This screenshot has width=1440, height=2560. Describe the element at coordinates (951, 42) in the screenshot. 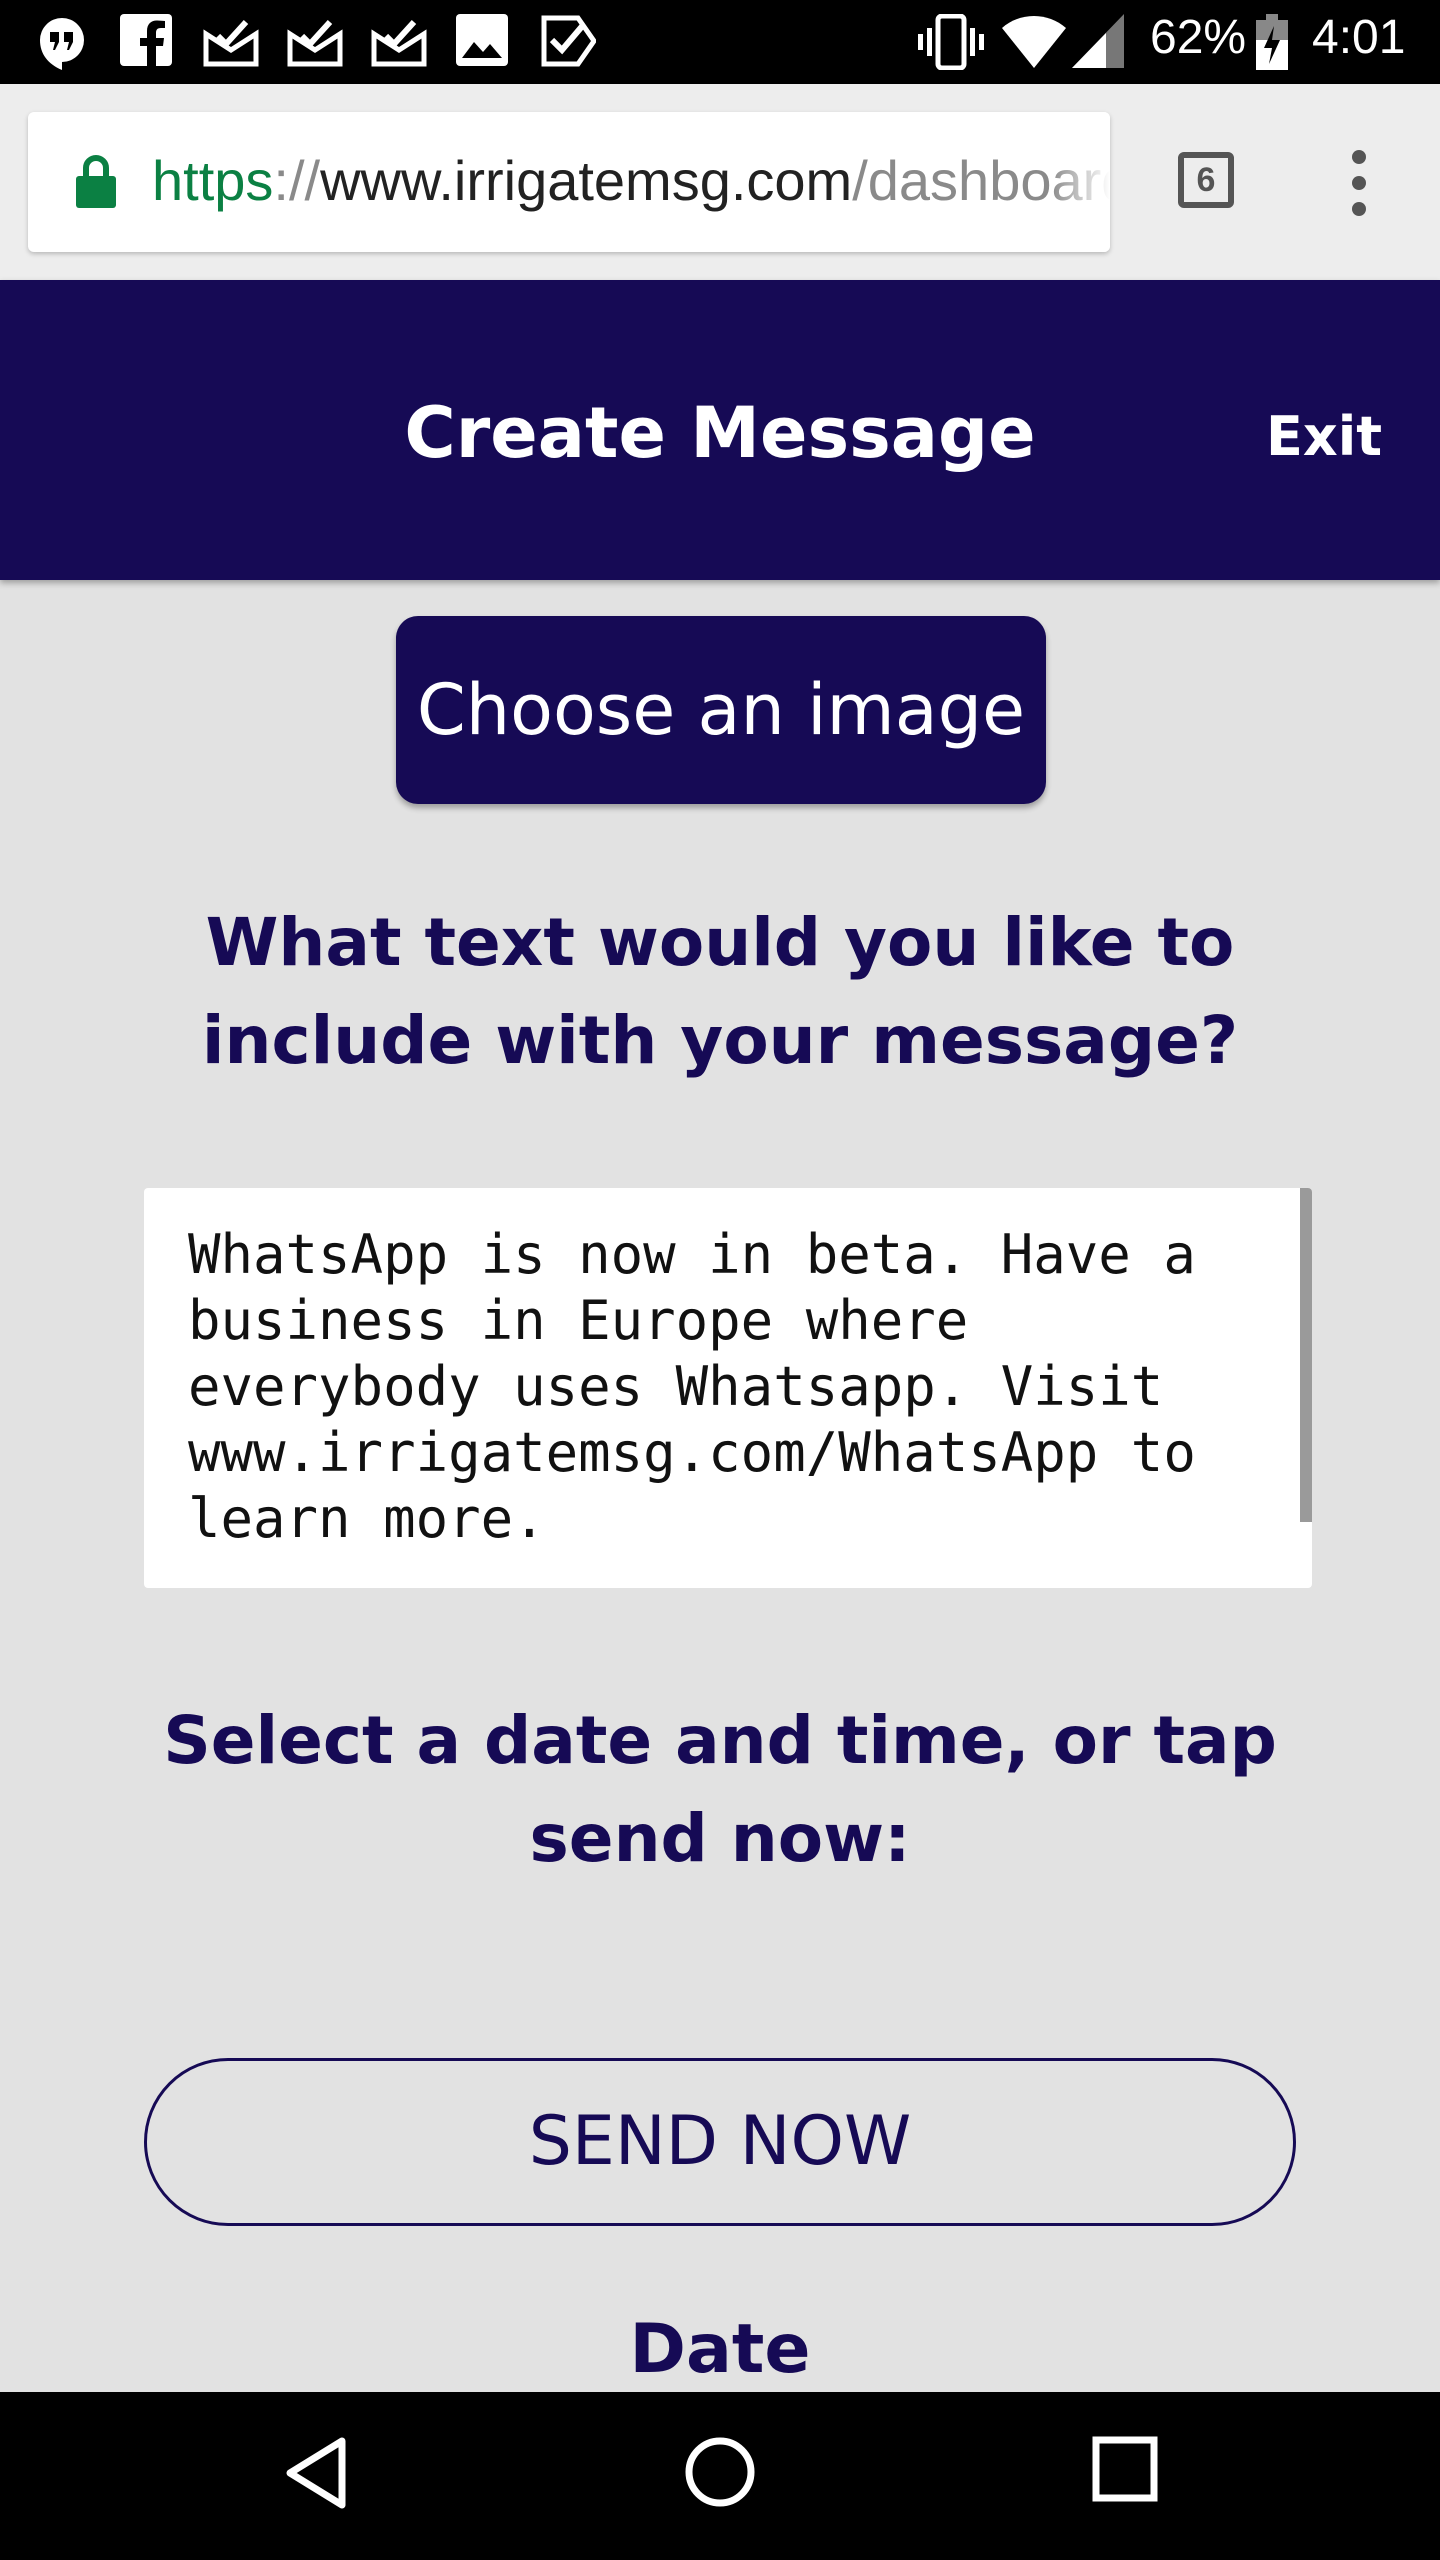

I see `vibrate-icon` at that location.